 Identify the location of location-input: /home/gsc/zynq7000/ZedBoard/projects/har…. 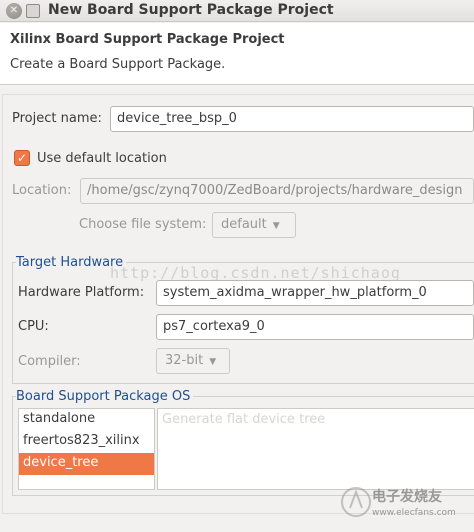
(277, 191).